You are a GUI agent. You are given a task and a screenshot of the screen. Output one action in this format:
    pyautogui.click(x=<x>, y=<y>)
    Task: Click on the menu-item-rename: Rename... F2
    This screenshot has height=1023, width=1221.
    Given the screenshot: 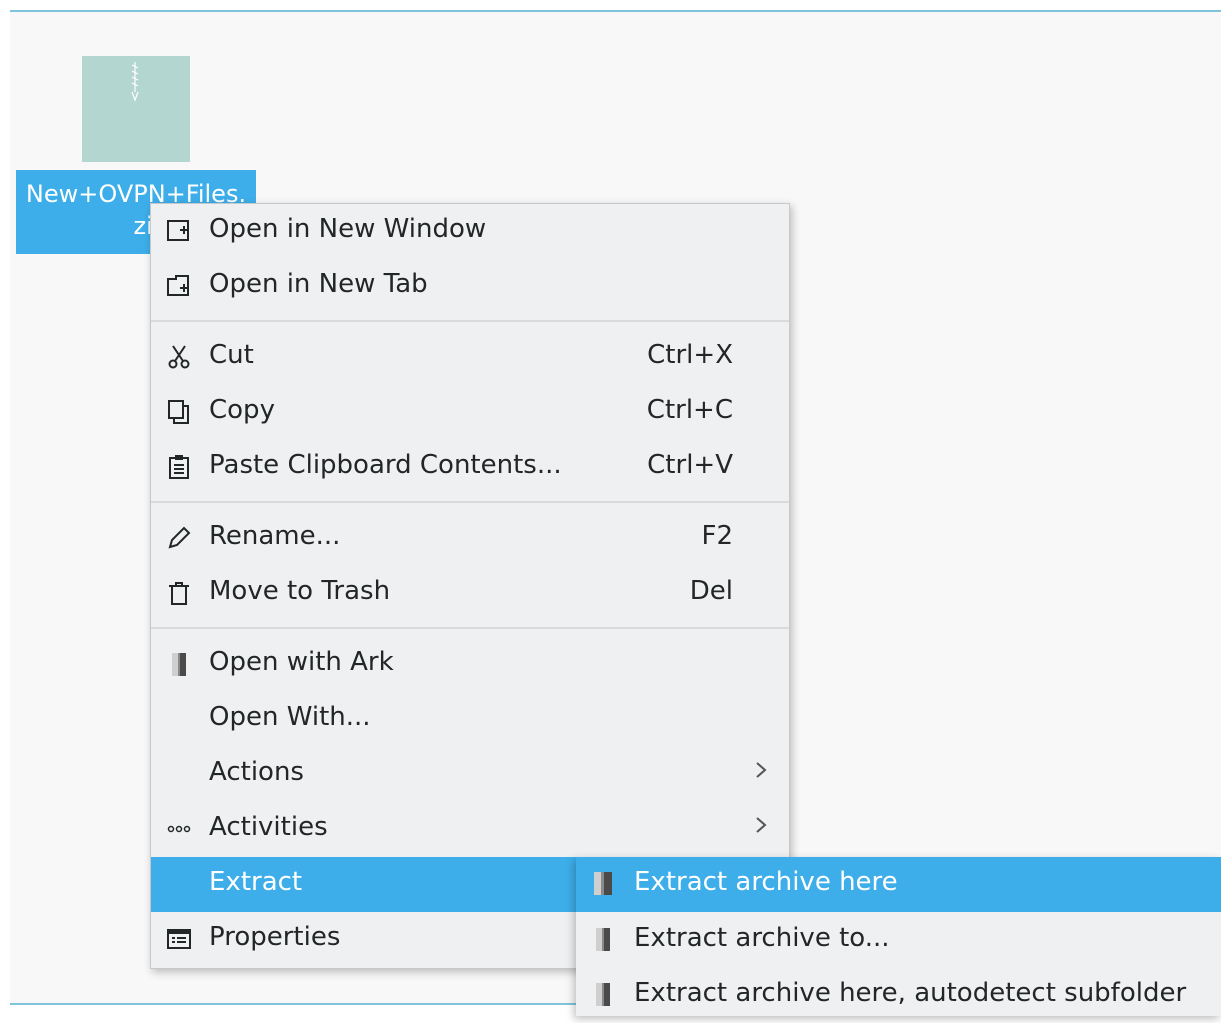 What is the action you would take?
    pyautogui.click(x=470, y=538)
    